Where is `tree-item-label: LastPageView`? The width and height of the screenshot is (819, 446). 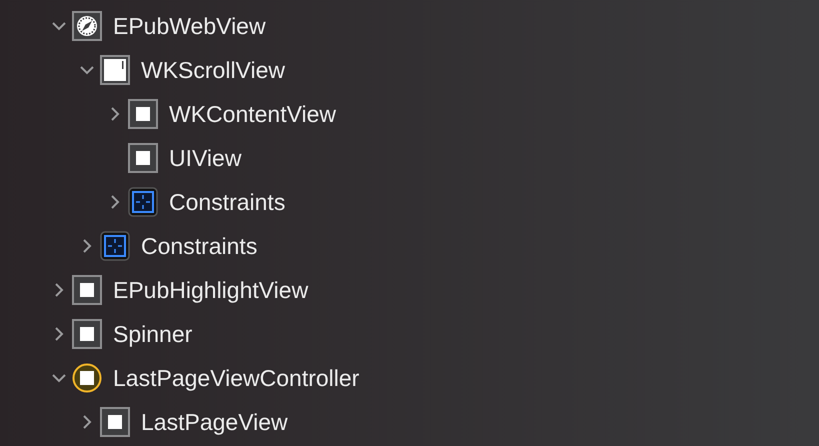 tree-item-label: LastPageView is located at coordinates (214, 422).